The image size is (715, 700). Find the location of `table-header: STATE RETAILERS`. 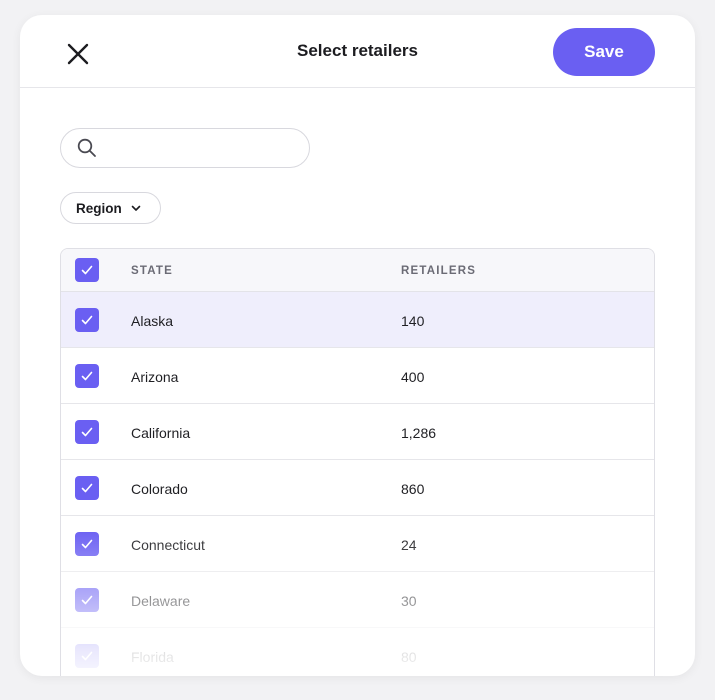

table-header: STATE RETAILERS is located at coordinates (357, 270).